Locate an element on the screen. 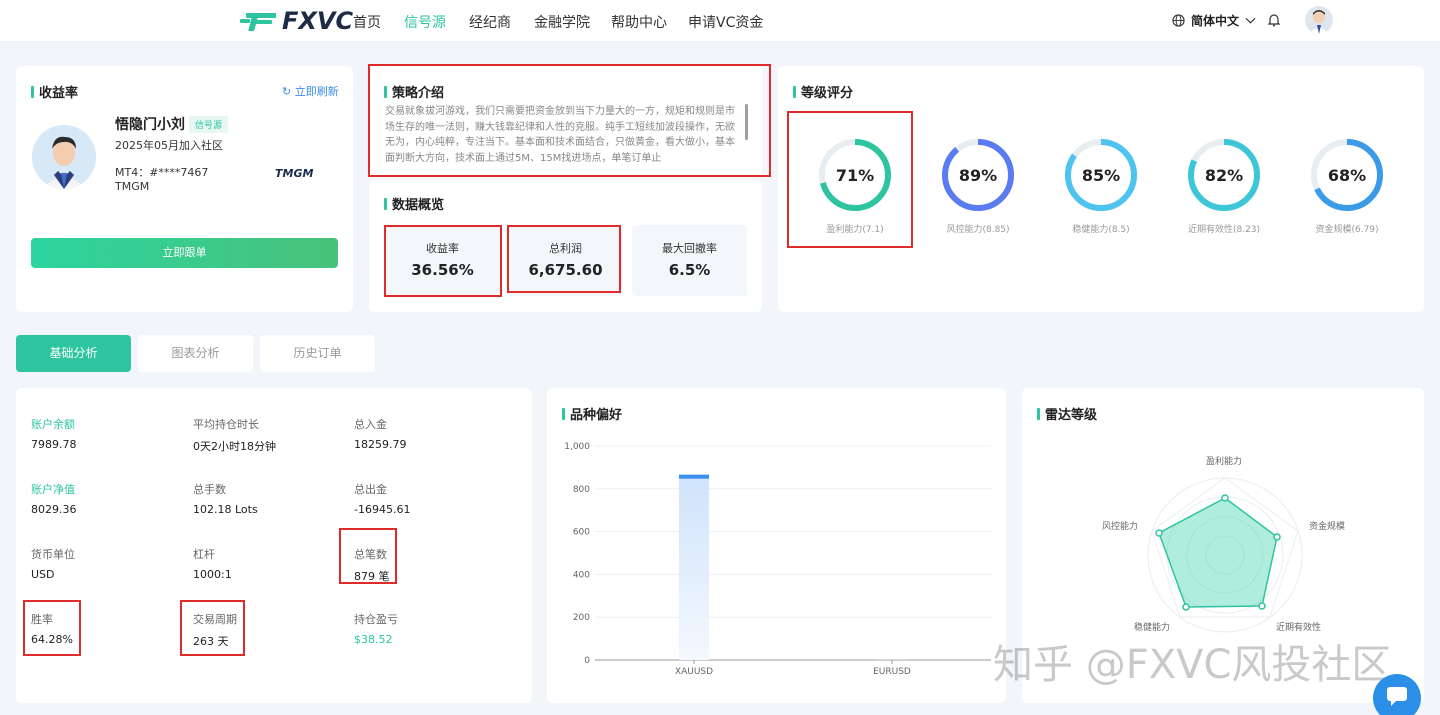 Image resolution: width=1440 pixels, height=715 pixels. gauge-value-risk-control: 89% is located at coordinates (978, 175).